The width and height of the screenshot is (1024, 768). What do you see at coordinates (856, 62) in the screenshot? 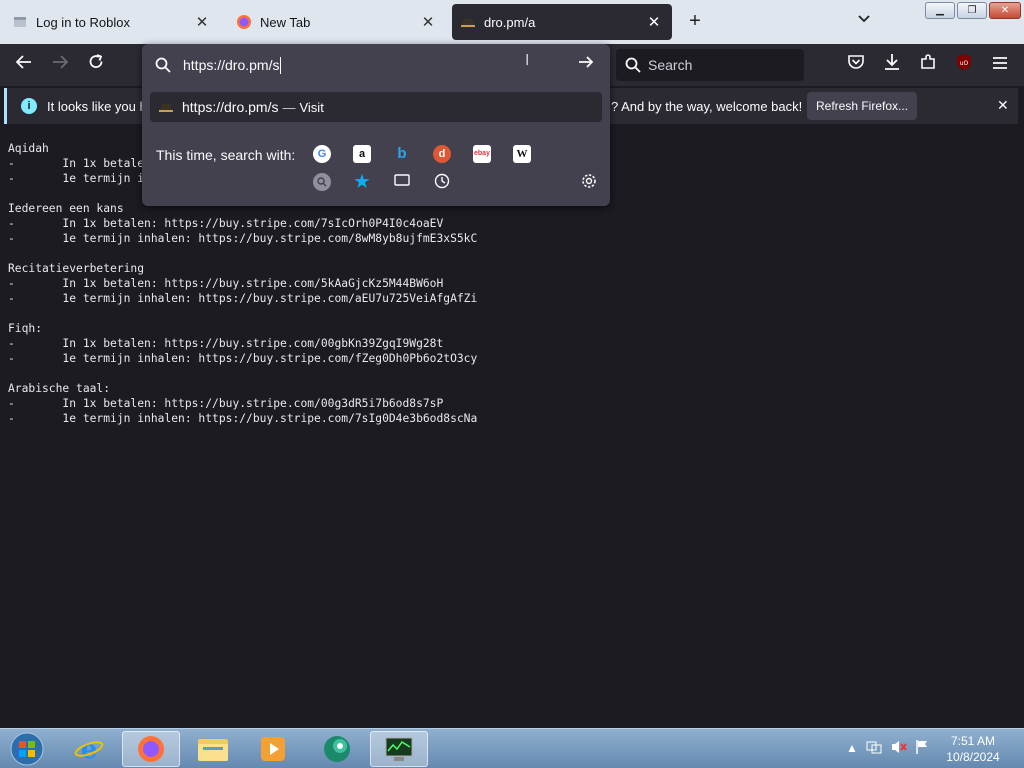
I see `pocket-icon` at bounding box center [856, 62].